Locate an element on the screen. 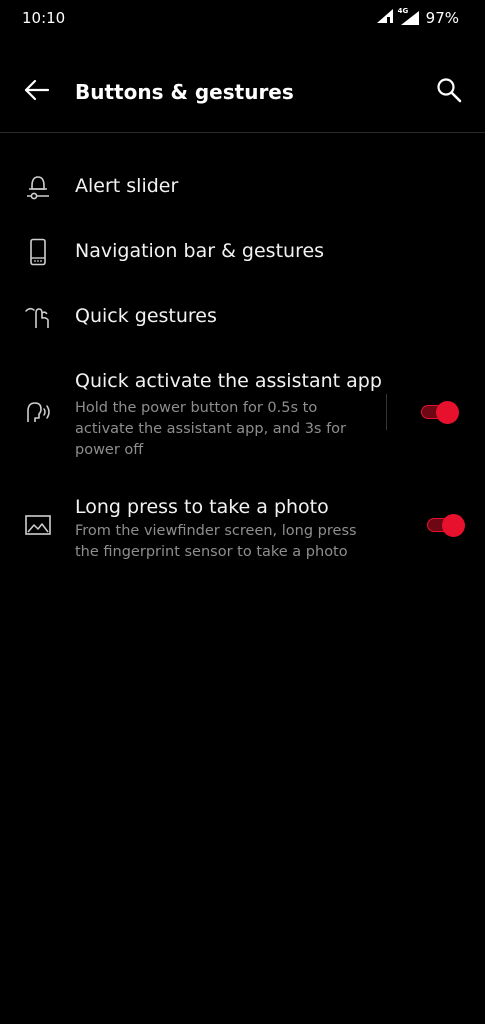 This screenshot has height=1024, width=485. long-press-photo-toggle is located at coordinates (447, 525).